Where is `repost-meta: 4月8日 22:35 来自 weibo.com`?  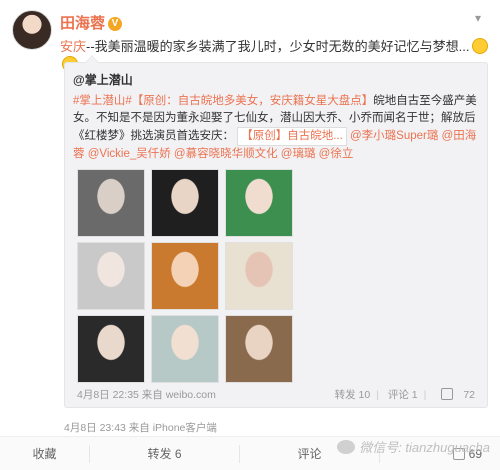
repost-meta: 4月8日 22:35 来自 weibo.com is located at coordinates (146, 395).